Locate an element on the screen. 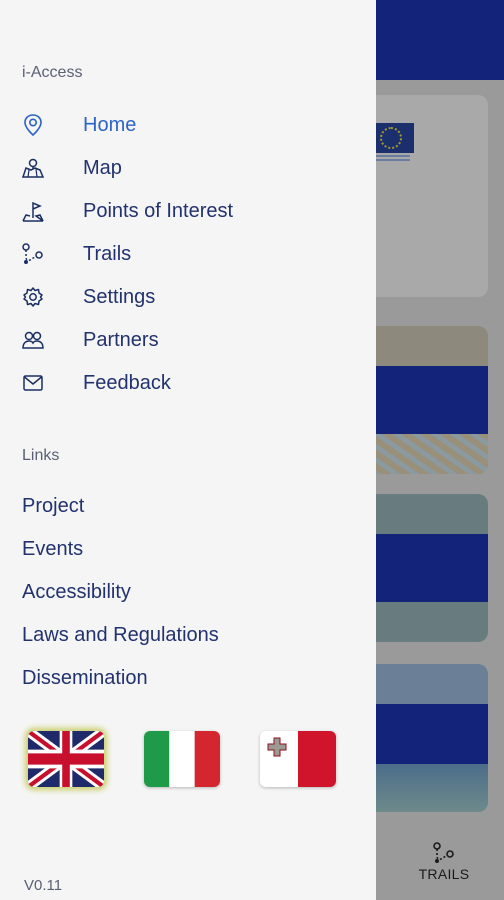 The height and width of the screenshot is (900, 504). bottom-nav-trails-label: TRAILS is located at coordinates (444, 874).